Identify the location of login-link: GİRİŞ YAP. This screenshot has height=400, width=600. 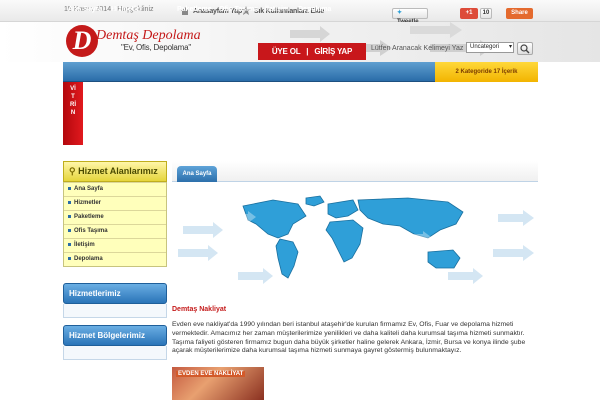
(333, 51).